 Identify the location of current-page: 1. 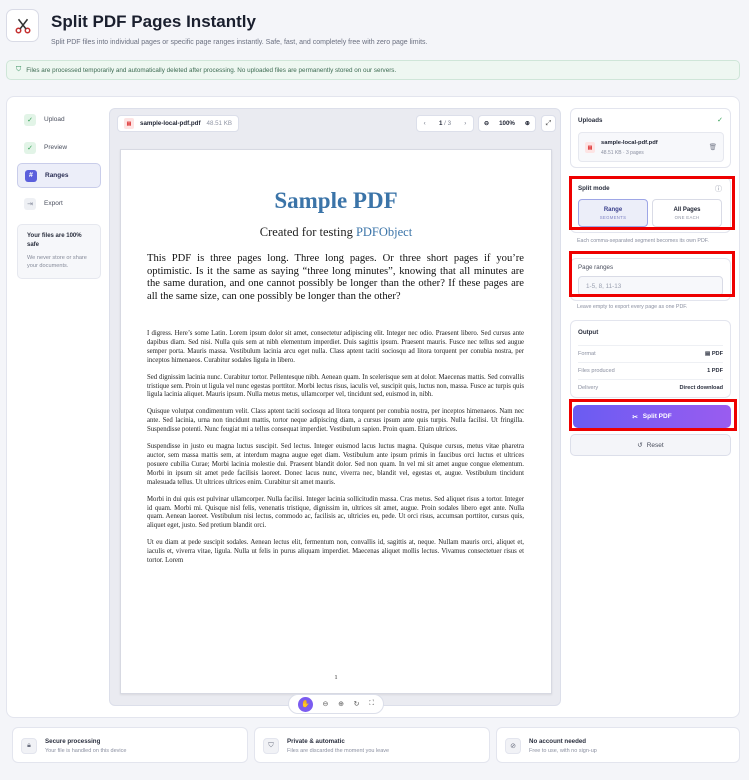
(440, 123).